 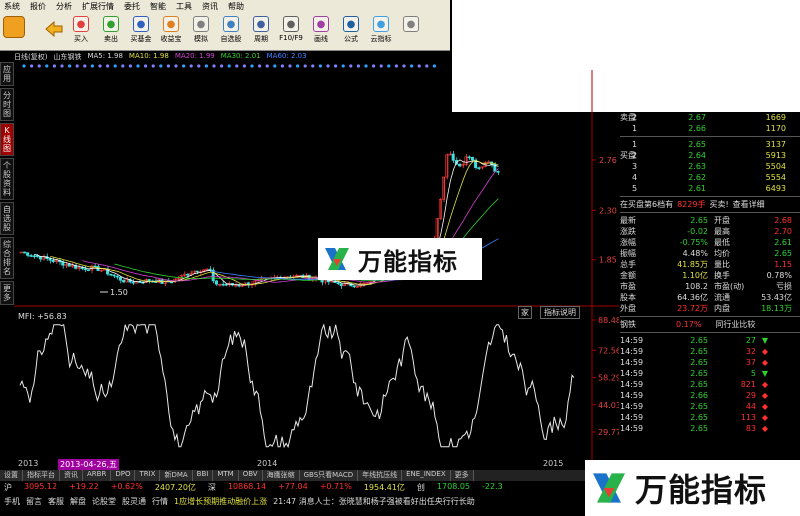 I want to click on tick-row: 14:59 2.65 83 ◆, so click(x=710, y=428).